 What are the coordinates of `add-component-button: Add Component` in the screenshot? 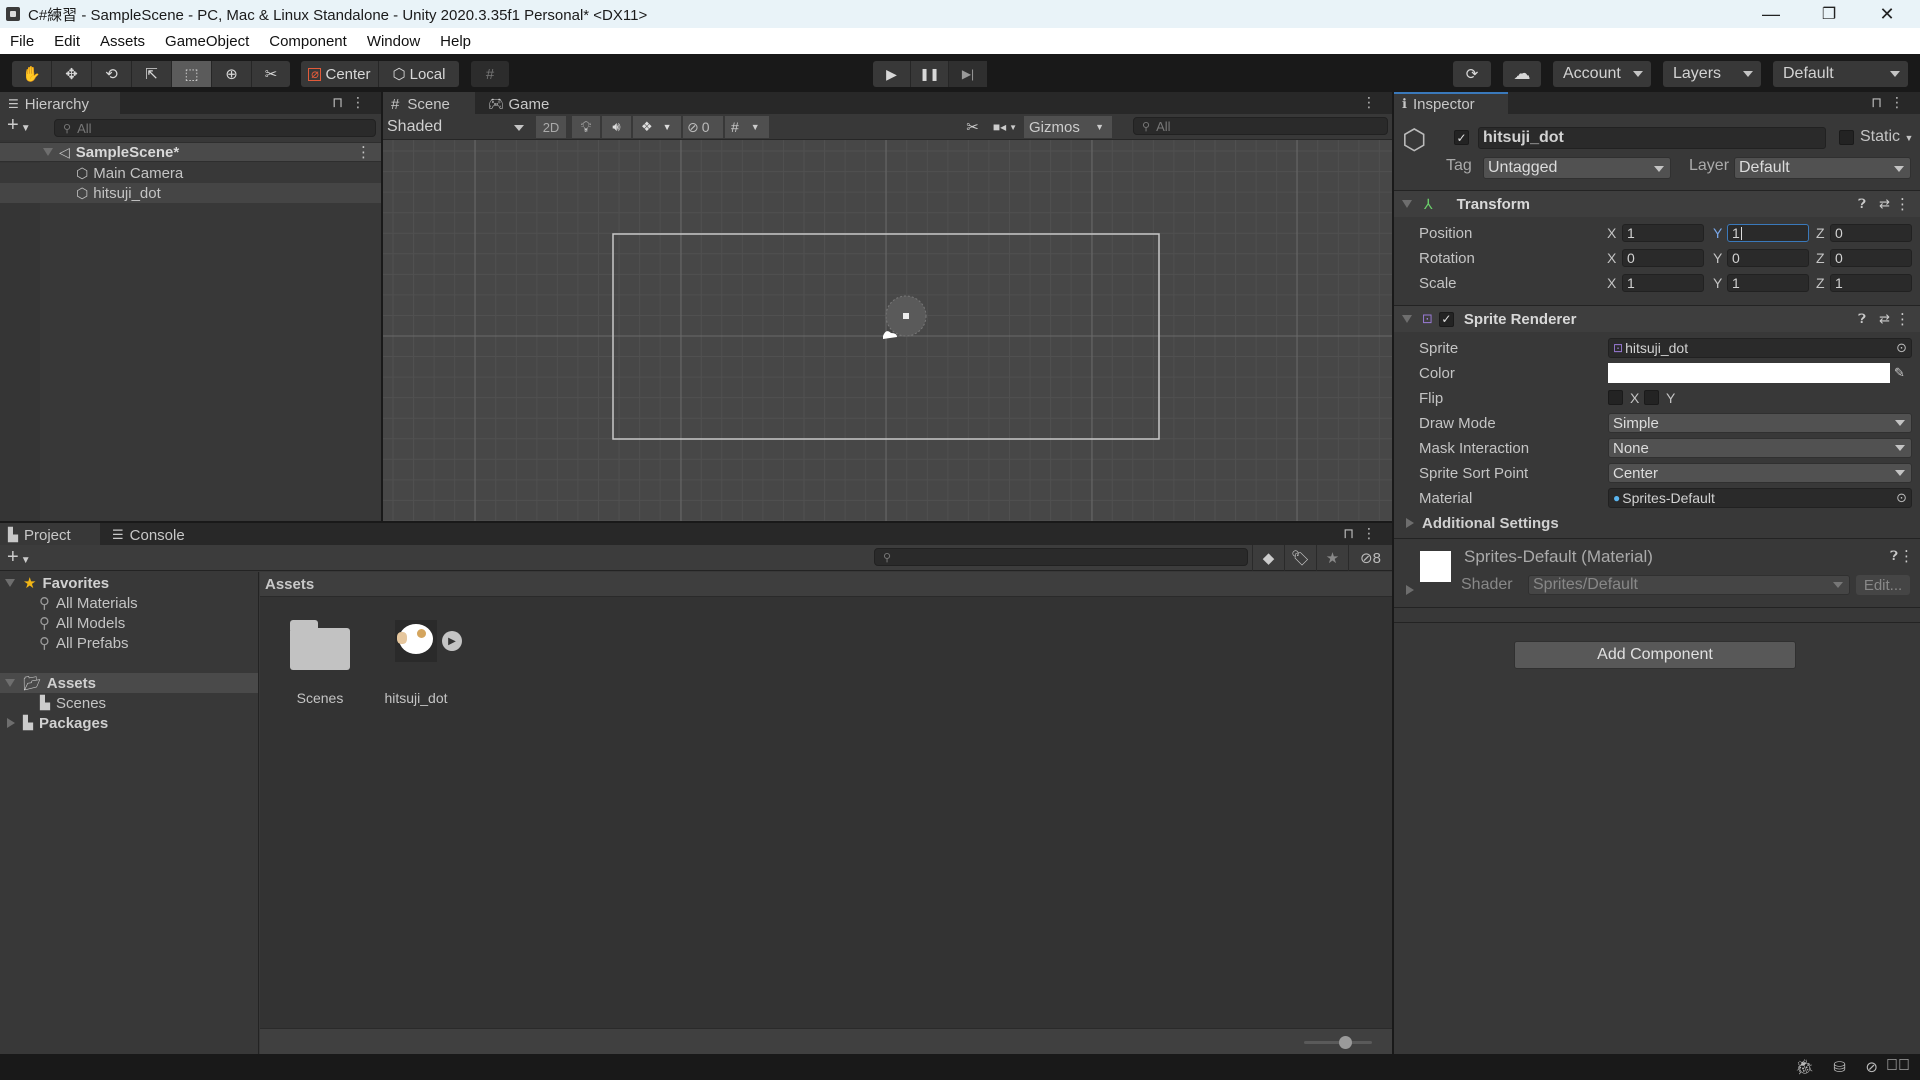 It's located at (1655, 655).